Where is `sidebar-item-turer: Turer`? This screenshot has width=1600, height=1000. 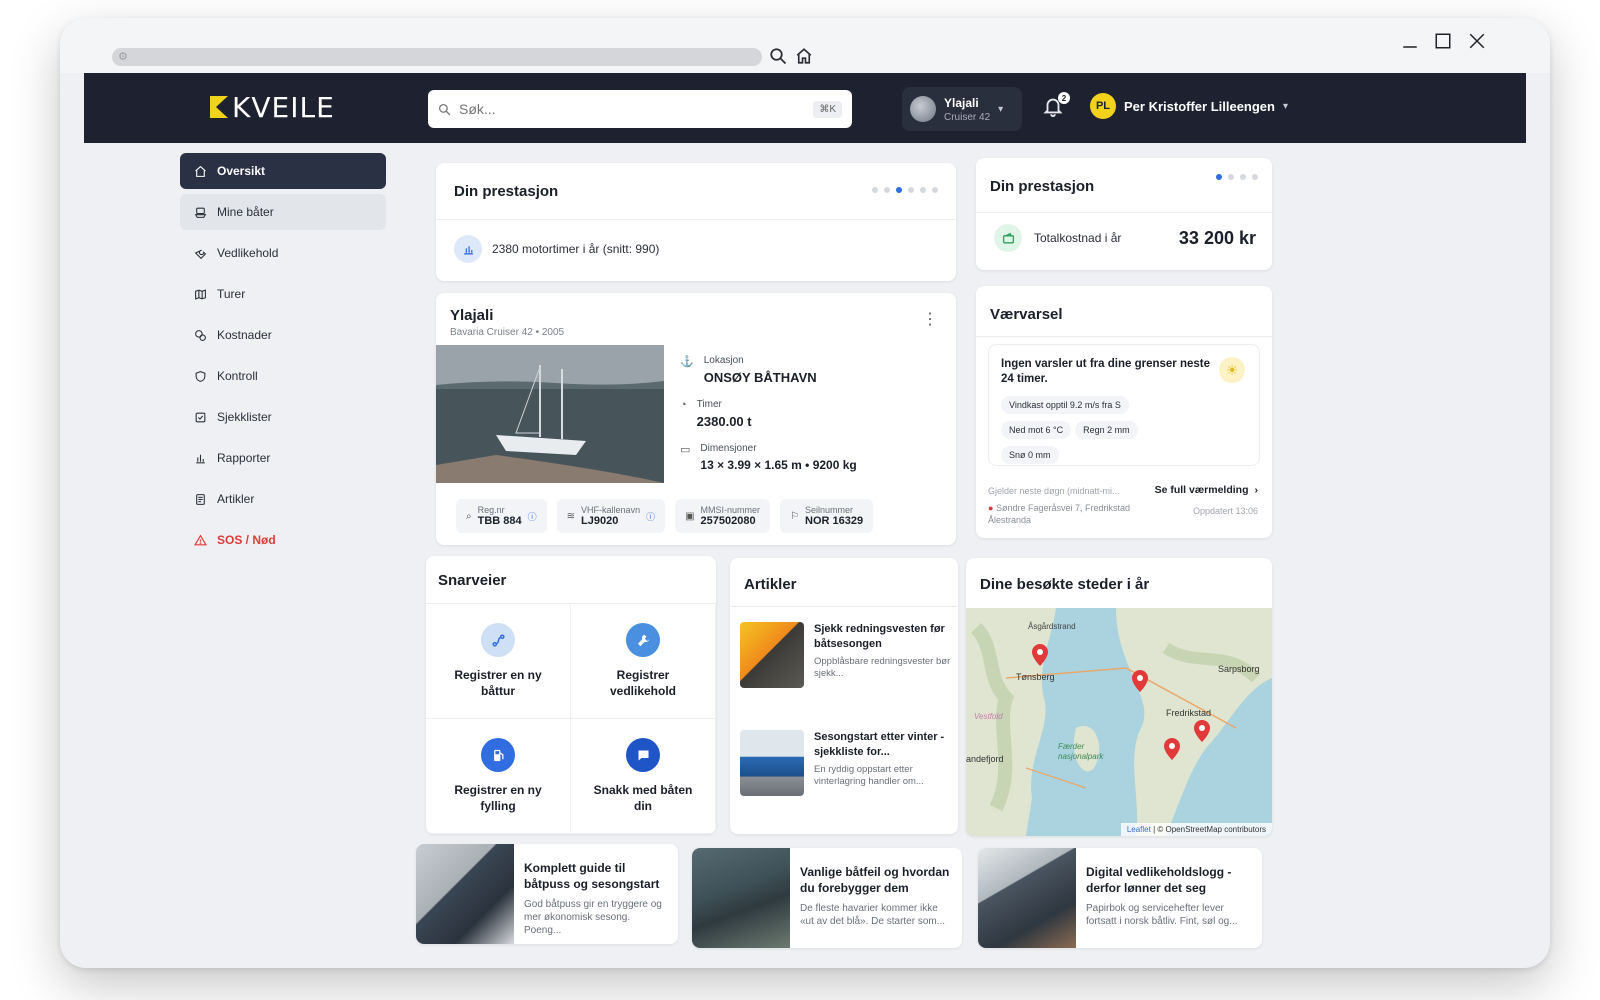
sidebar-item-turer: Turer is located at coordinates (283, 294).